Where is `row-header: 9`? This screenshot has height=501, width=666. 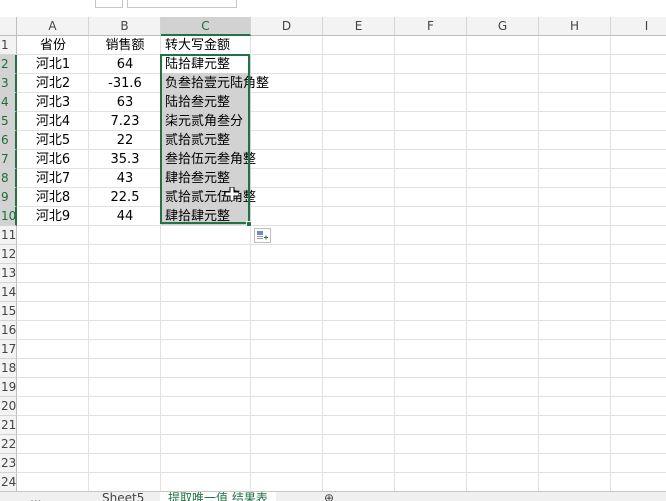 row-header: 9 is located at coordinates (8, 197).